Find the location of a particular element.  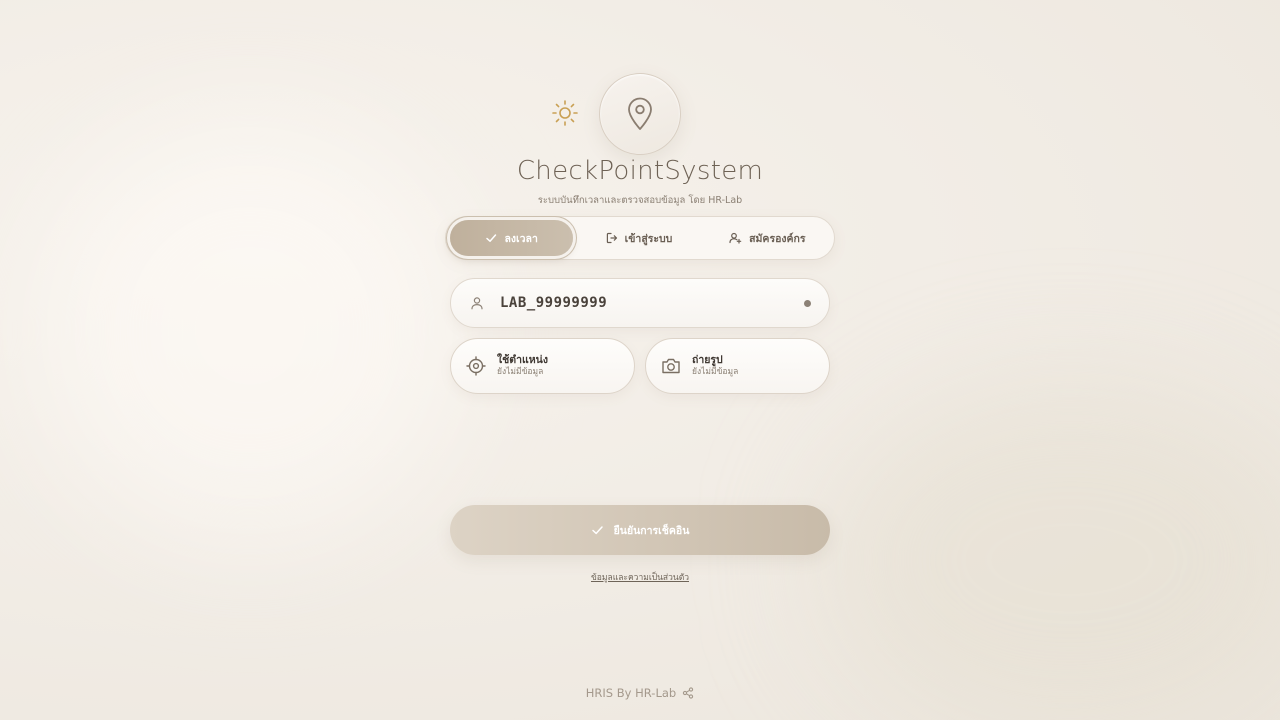

map-pin-icon is located at coordinates (640, 113).